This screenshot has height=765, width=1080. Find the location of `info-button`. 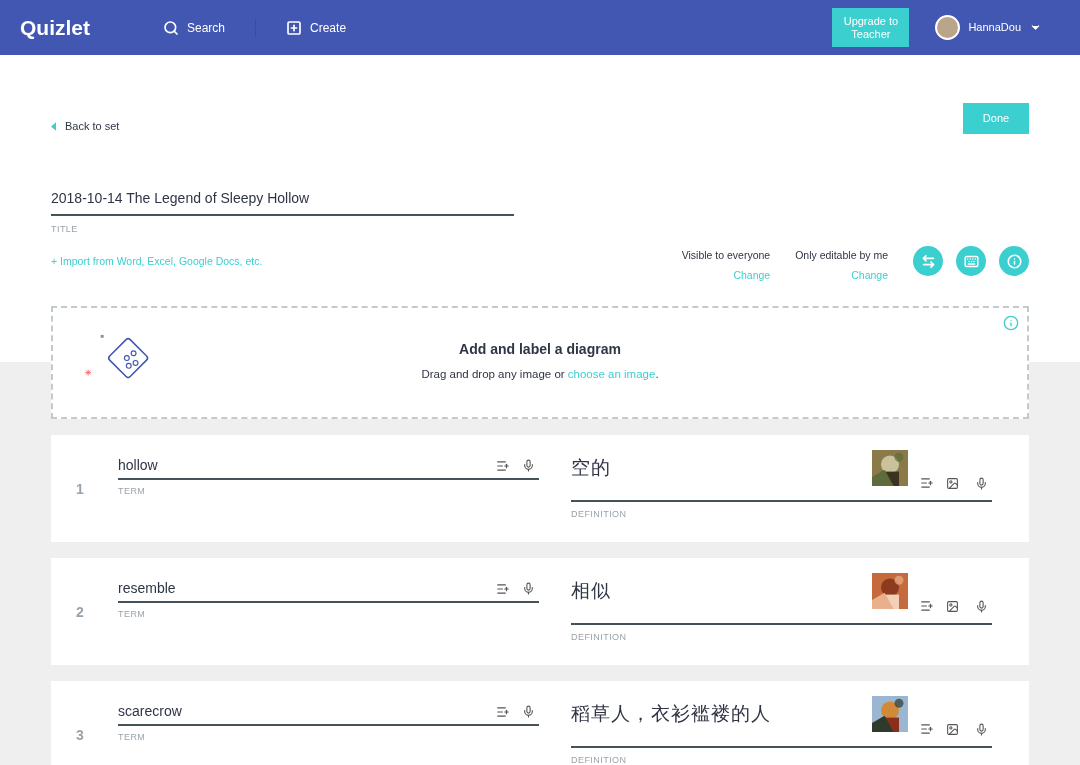

info-button is located at coordinates (1014, 261).